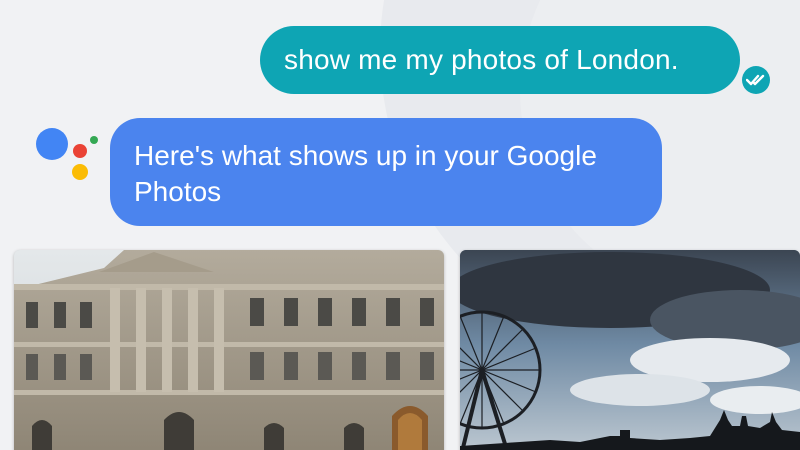  What do you see at coordinates (94, 140) in the screenshot?
I see `logo-dot-green` at bounding box center [94, 140].